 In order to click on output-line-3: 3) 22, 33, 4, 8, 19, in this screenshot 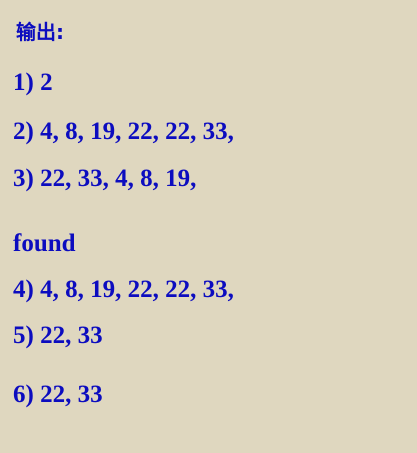, I will do `click(105, 178)`.